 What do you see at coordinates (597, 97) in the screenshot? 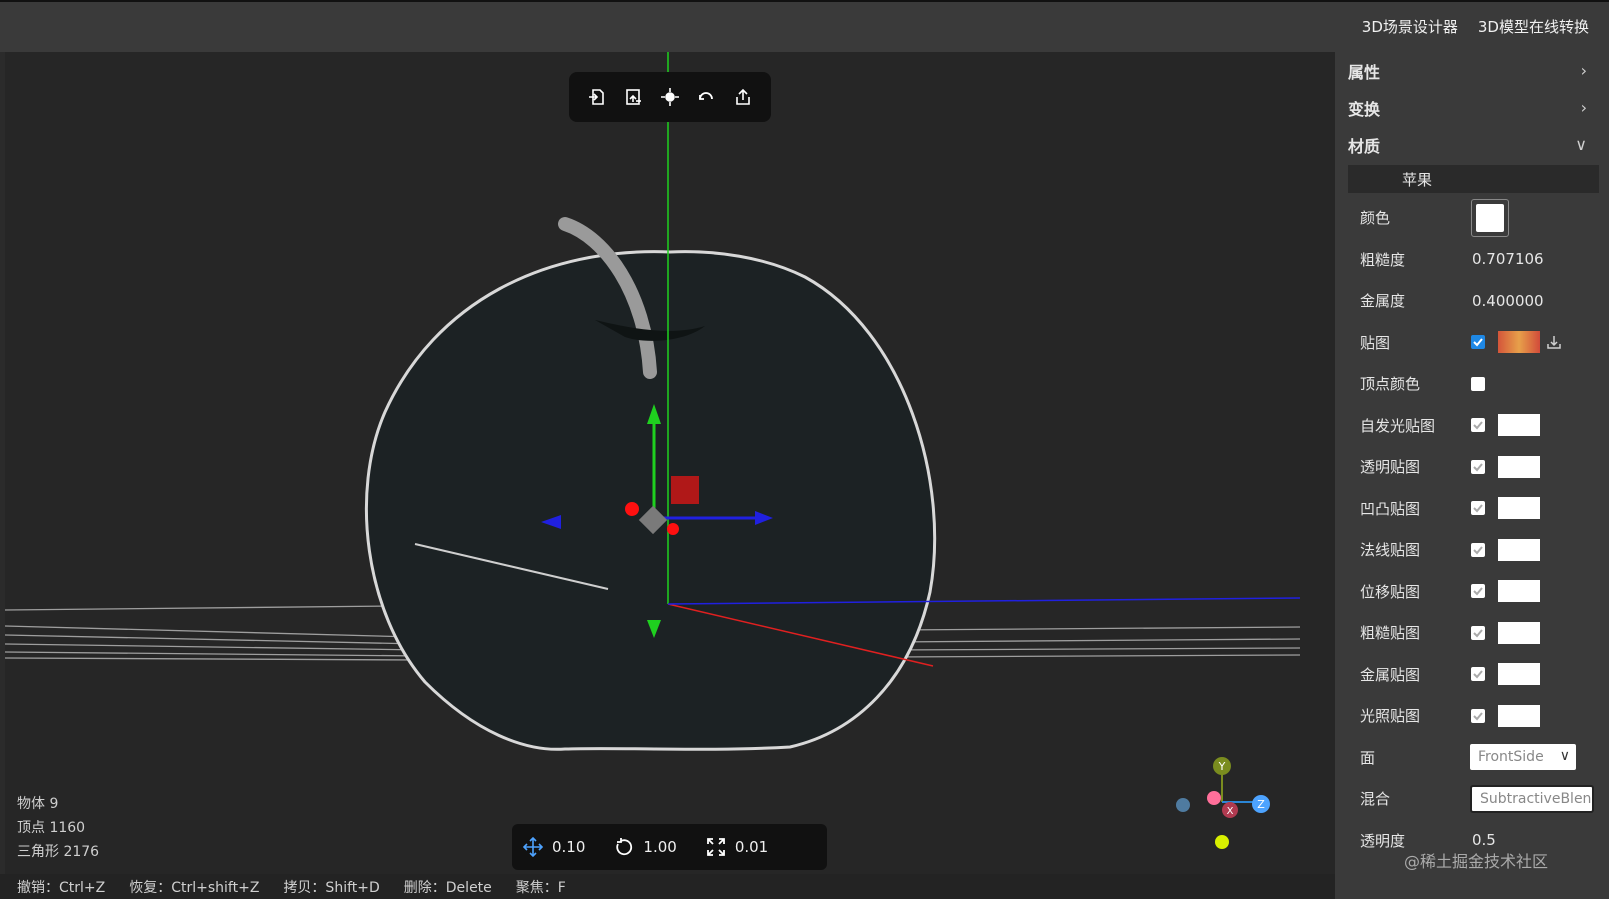
I see `import-icon` at bounding box center [597, 97].